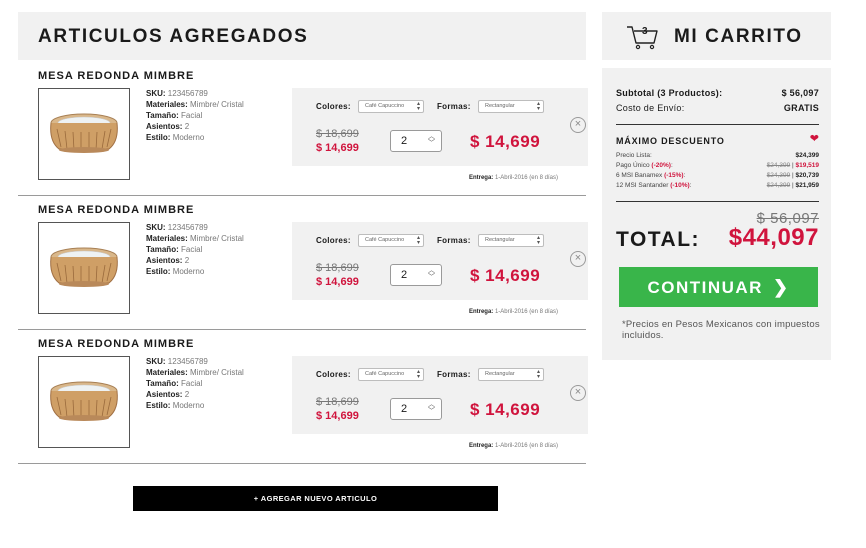 This screenshot has width=866, height=548. What do you see at coordinates (645, 31) in the screenshot?
I see `cart-count: 3` at bounding box center [645, 31].